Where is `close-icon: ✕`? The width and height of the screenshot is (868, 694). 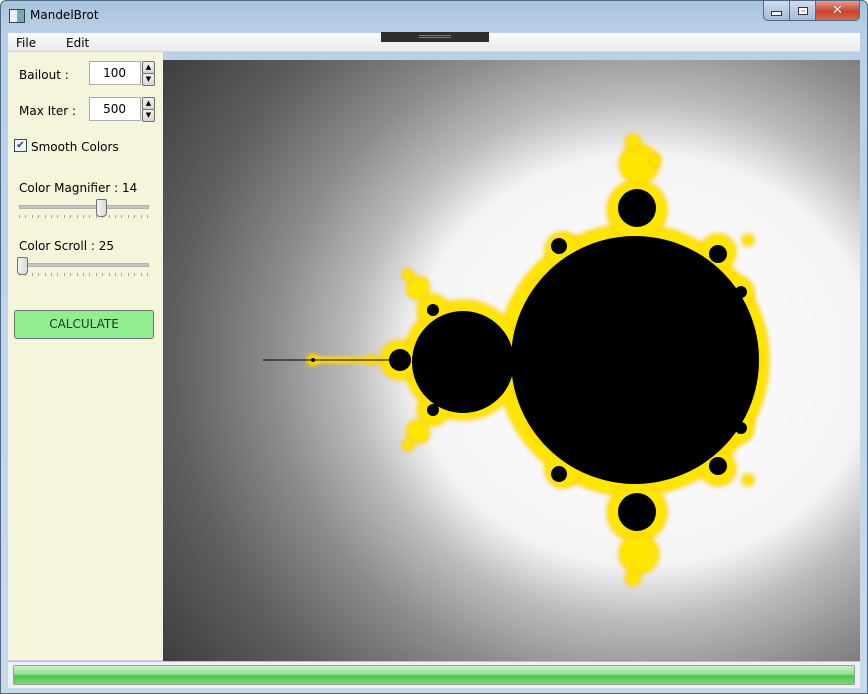 close-icon: ✕ is located at coordinates (837, 10).